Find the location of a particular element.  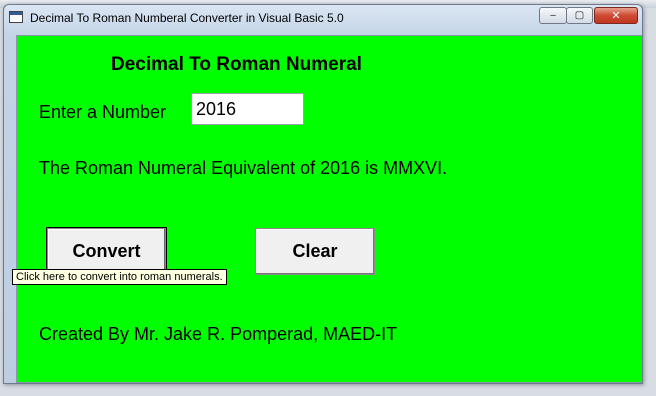

close-button: ✕ is located at coordinates (616, 15).